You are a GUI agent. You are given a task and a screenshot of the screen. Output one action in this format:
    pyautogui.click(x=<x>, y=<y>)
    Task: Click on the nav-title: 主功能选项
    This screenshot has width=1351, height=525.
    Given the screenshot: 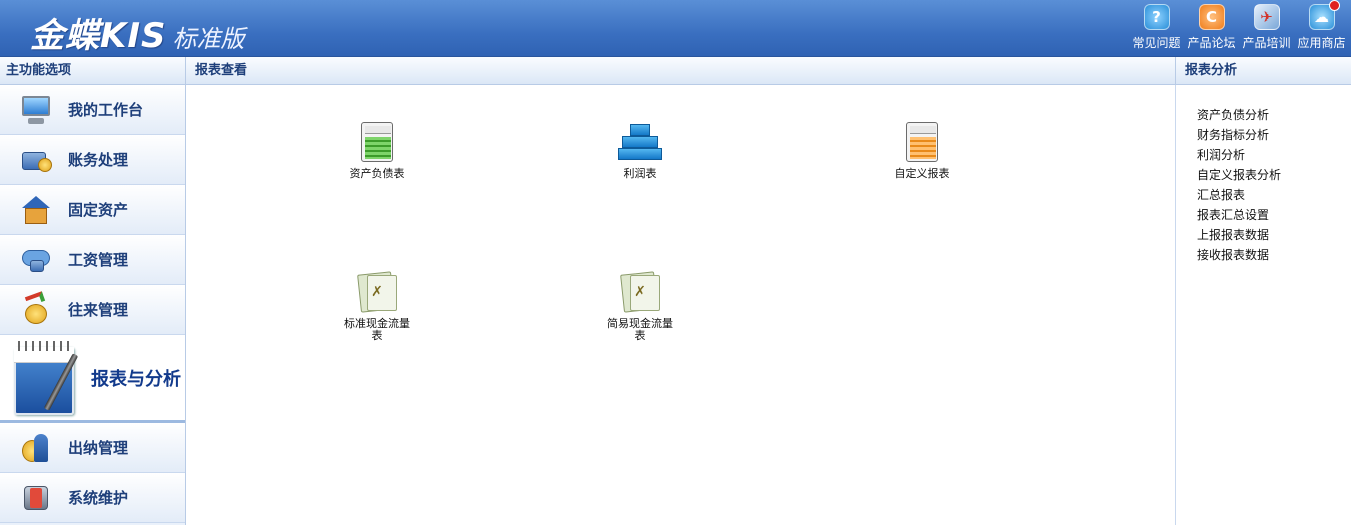 What is the action you would take?
    pyautogui.click(x=93, y=71)
    